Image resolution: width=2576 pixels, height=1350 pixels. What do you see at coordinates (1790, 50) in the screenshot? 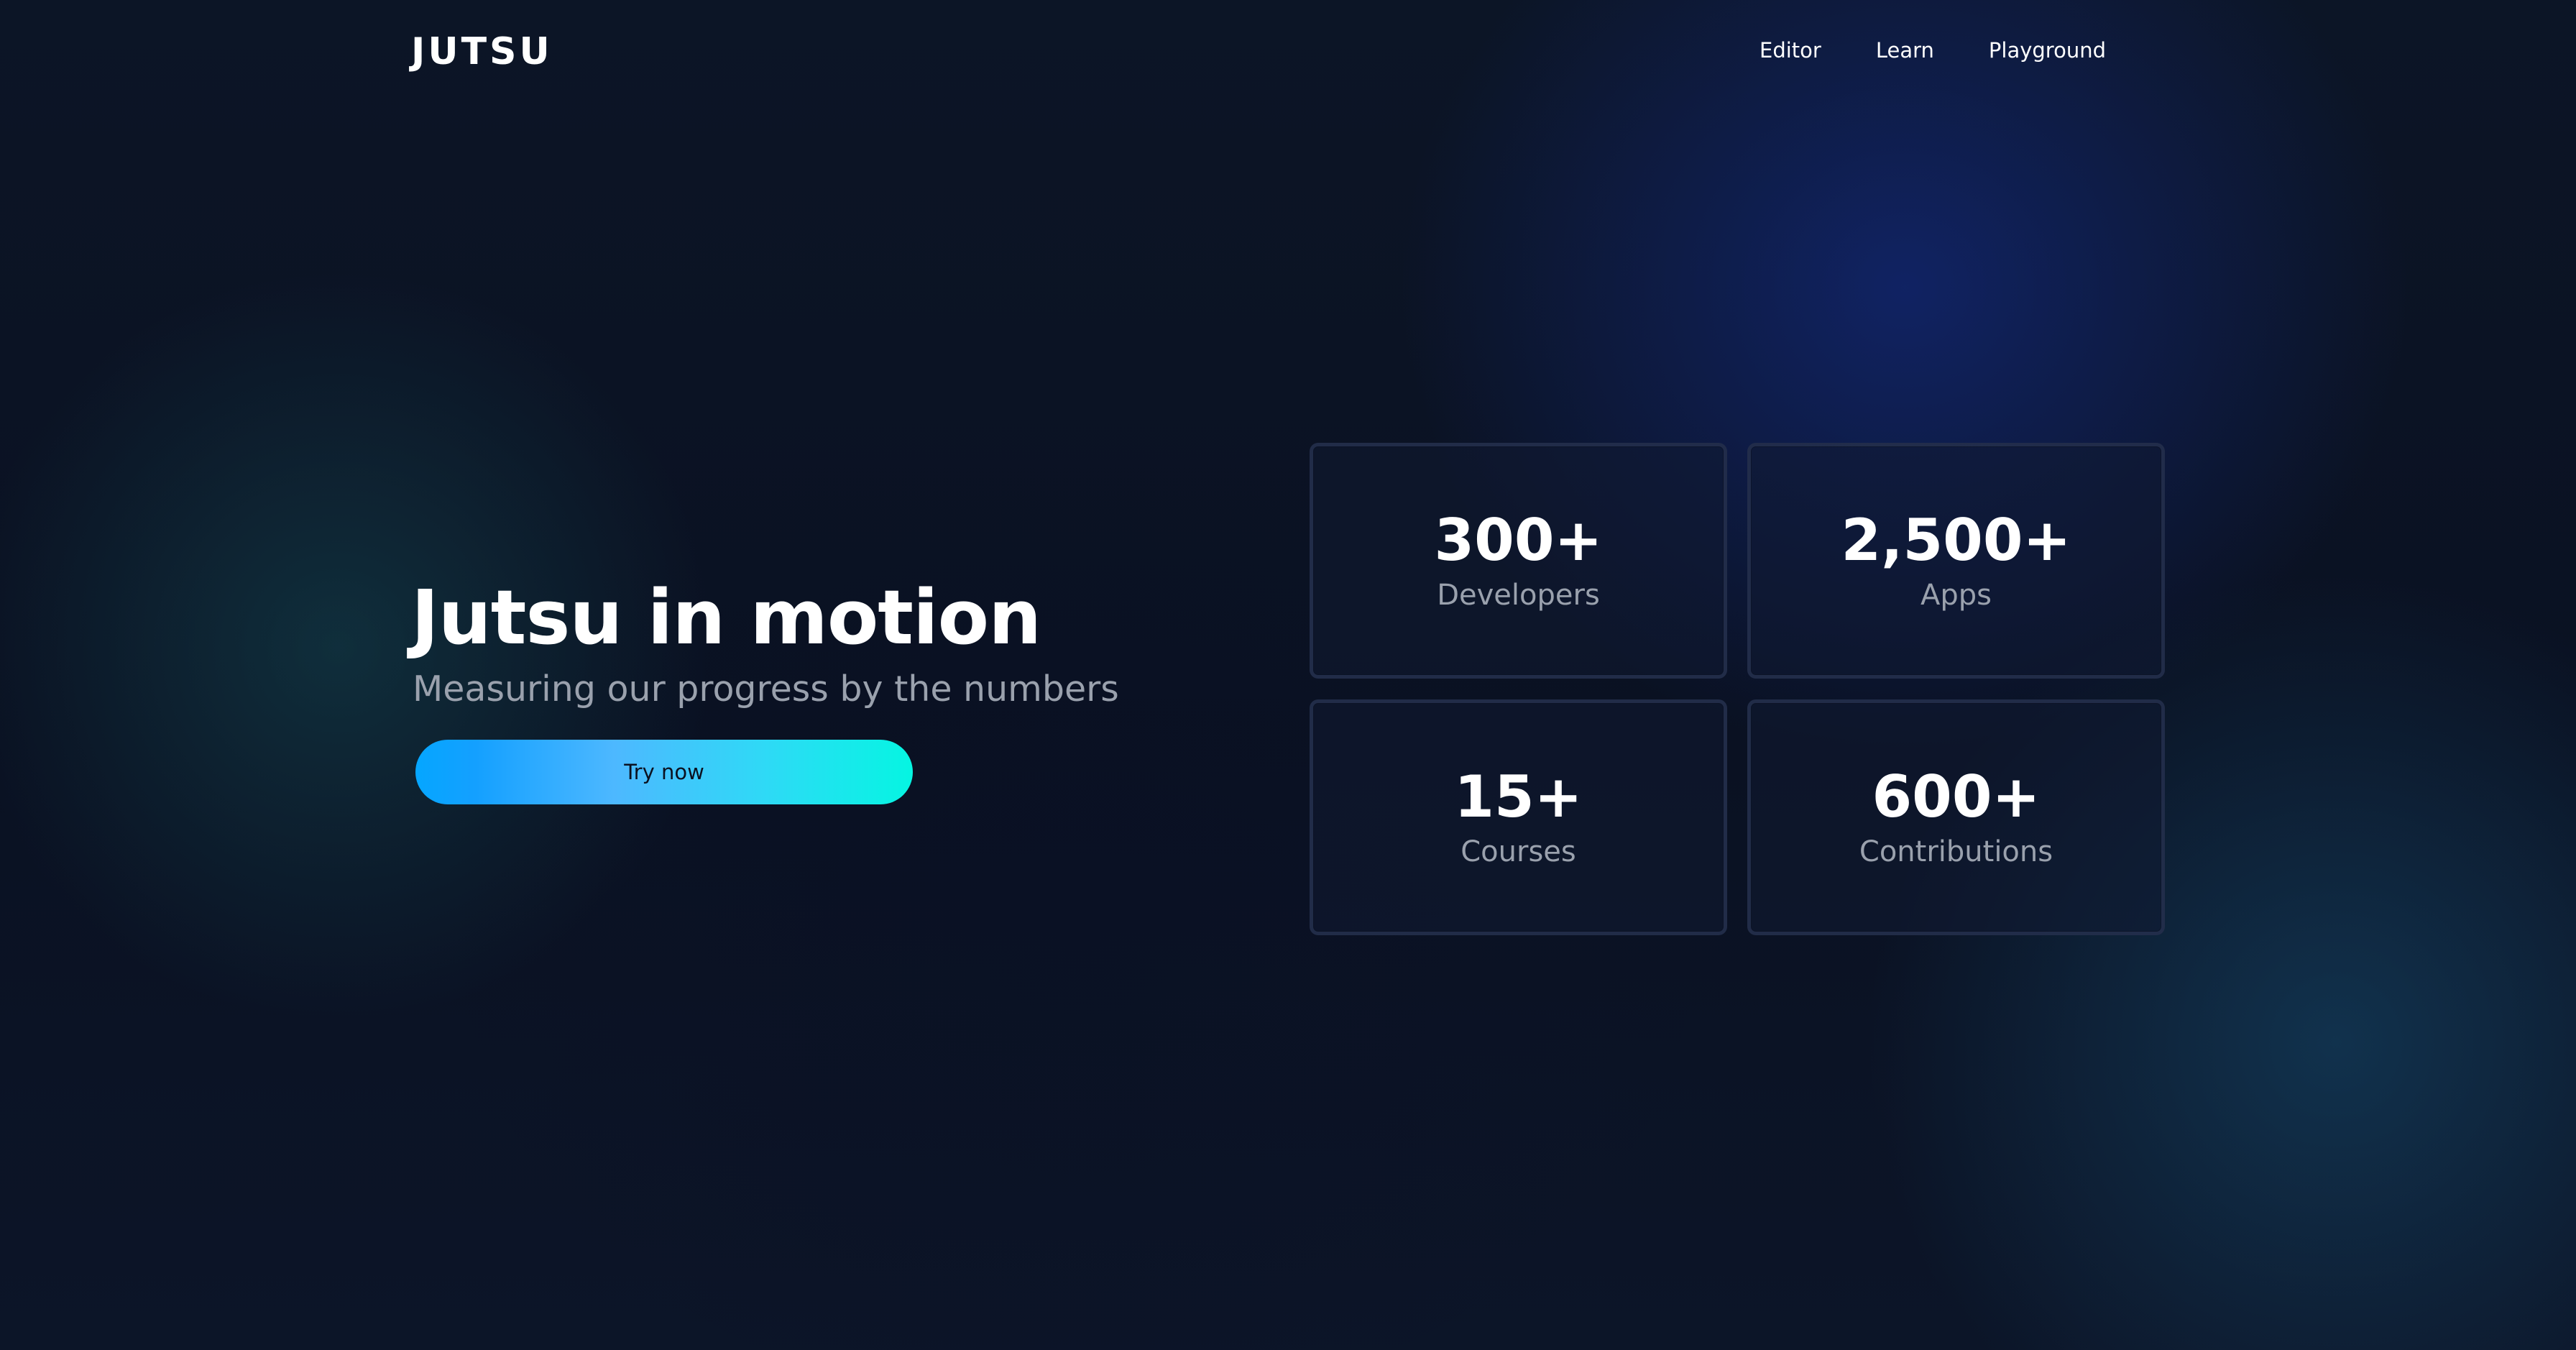
I see `nav-link-editor: Editor` at bounding box center [1790, 50].